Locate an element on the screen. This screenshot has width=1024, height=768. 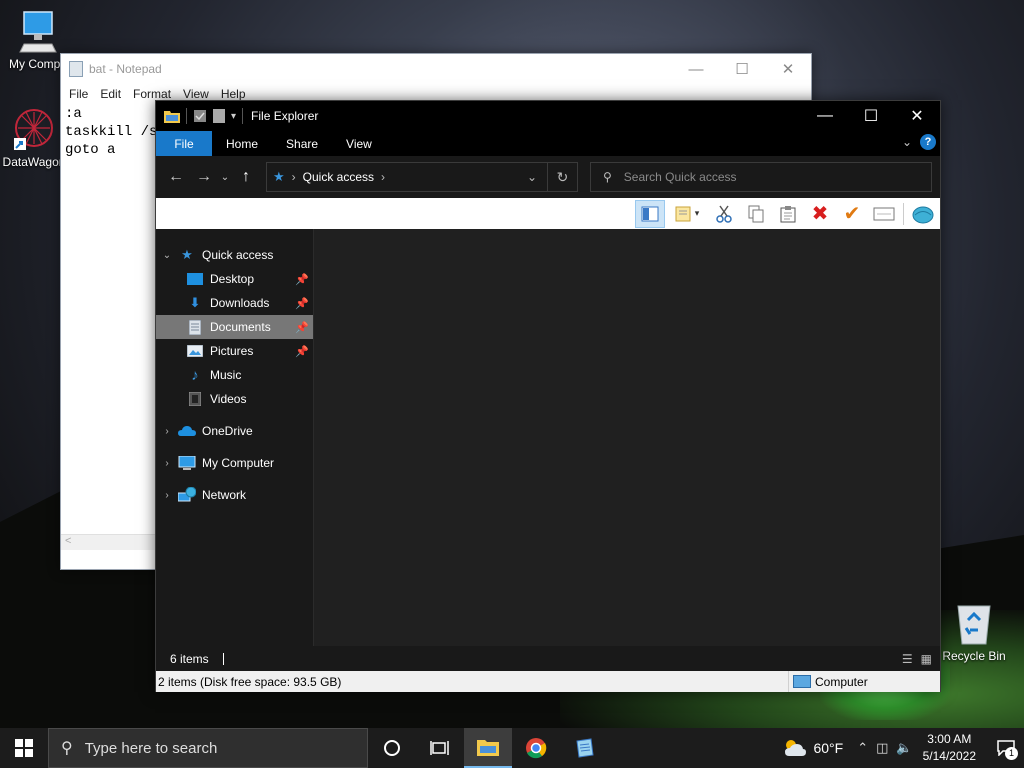
notification-center-button: 1 is located at coordinates (1006, 748).